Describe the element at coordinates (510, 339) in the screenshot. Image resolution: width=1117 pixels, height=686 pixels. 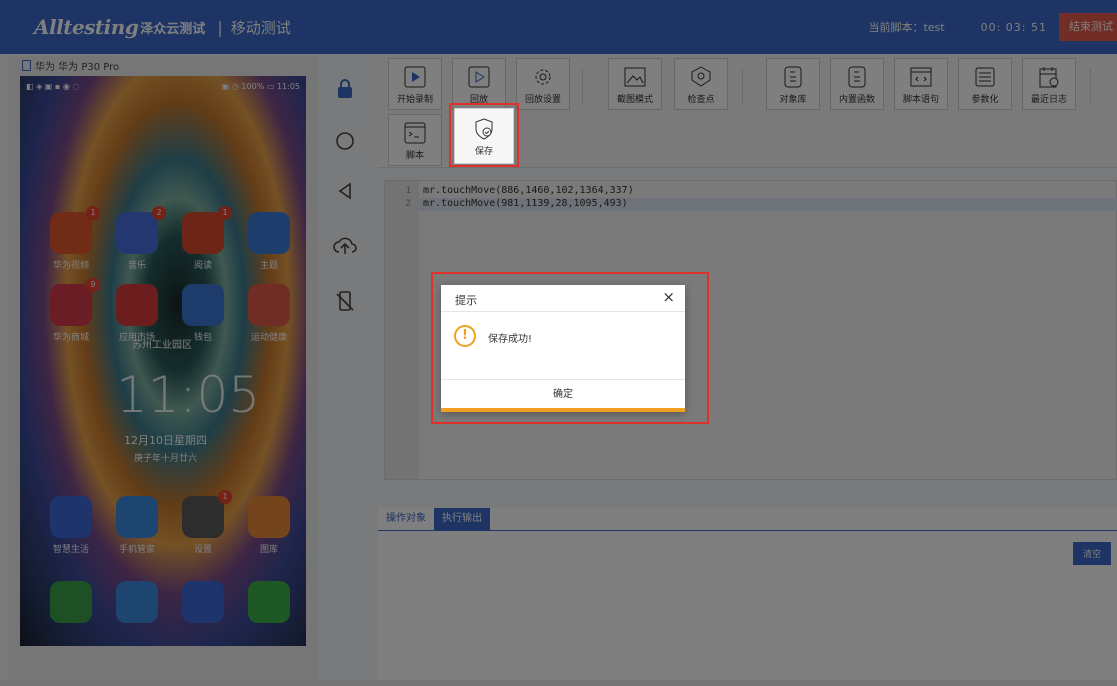
I see `dialog-message: 保存成功!` at that location.